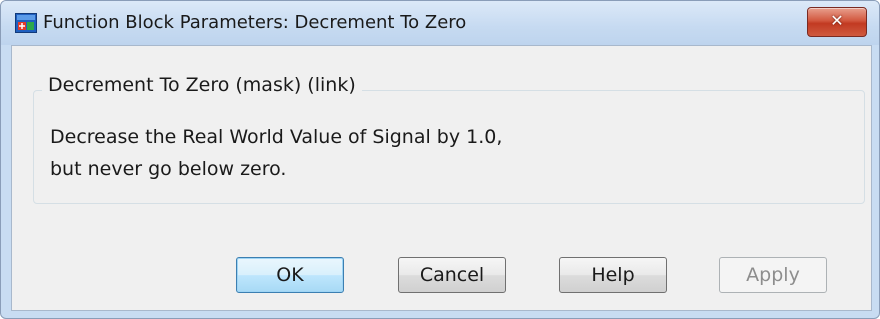 This screenshot has height=319, width=880. What do you see at coordinates (290, 275) in the screenshot?
I see `ok-button: OK` at bounding box center [290, 275].